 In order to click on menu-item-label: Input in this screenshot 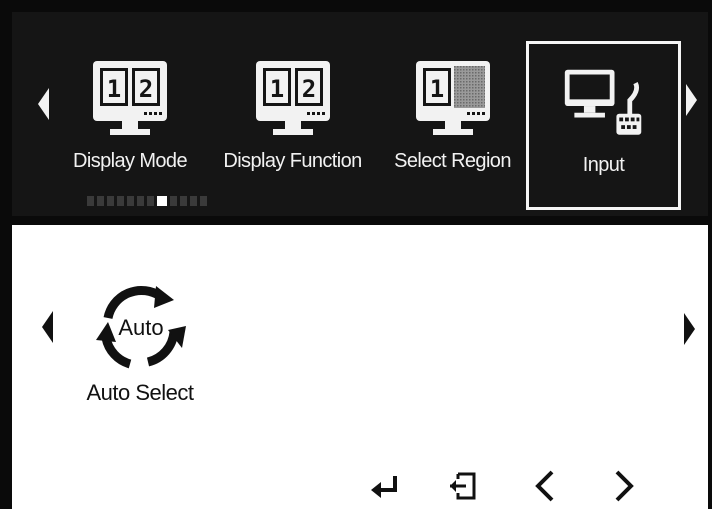, I will do `click(603, 165)`.